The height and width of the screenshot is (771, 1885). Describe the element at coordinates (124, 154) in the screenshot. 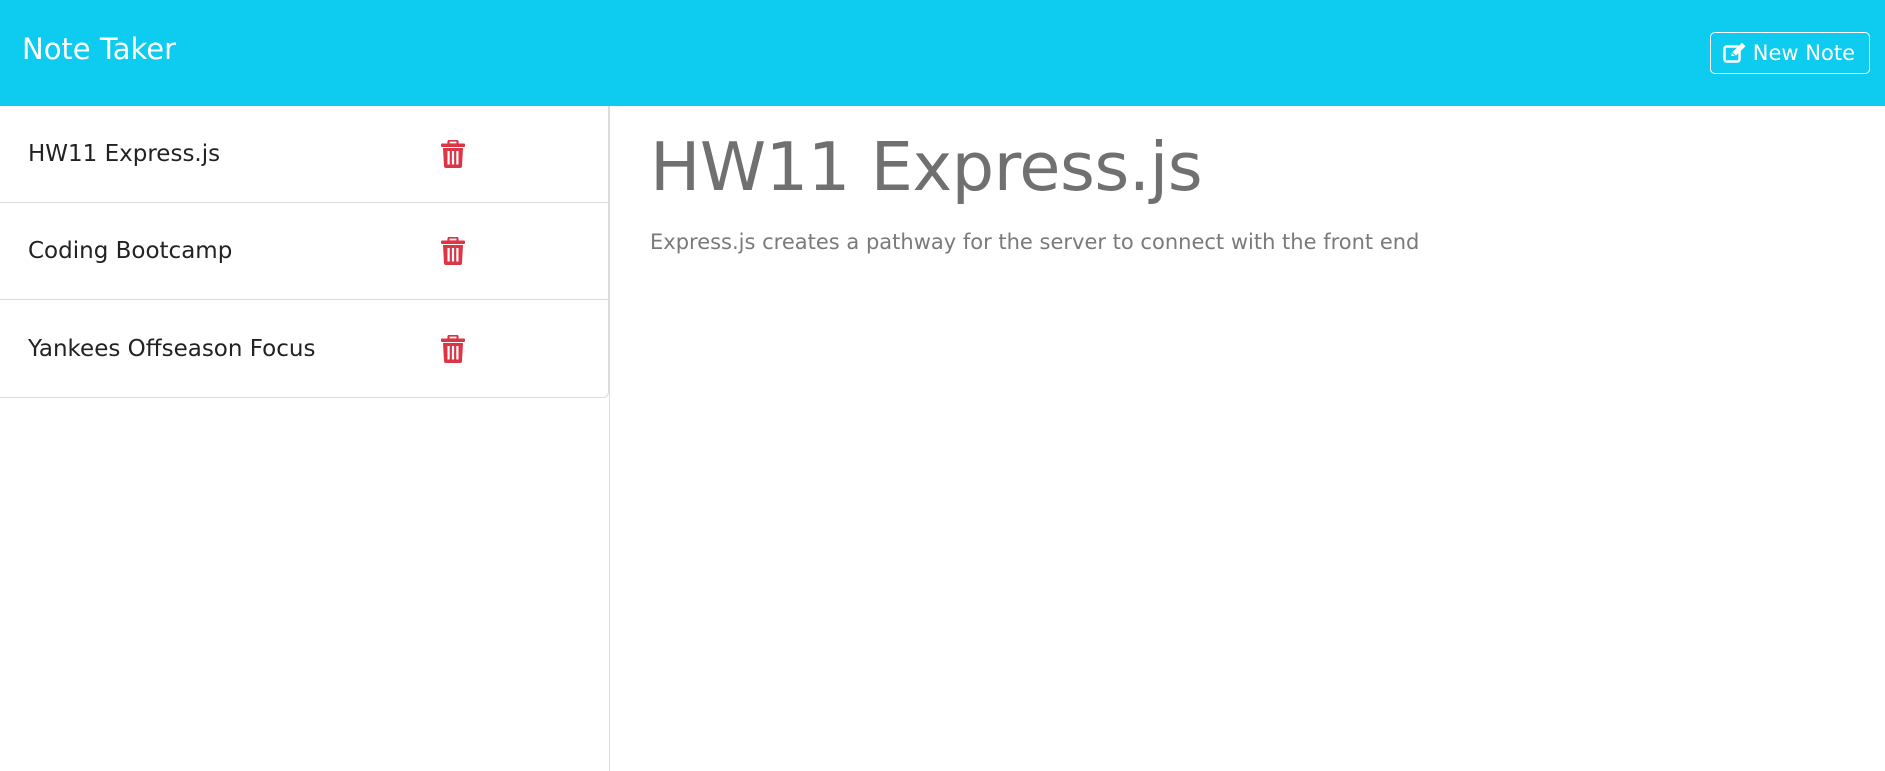

I see `note-title: HW11 Express.js` at that location.